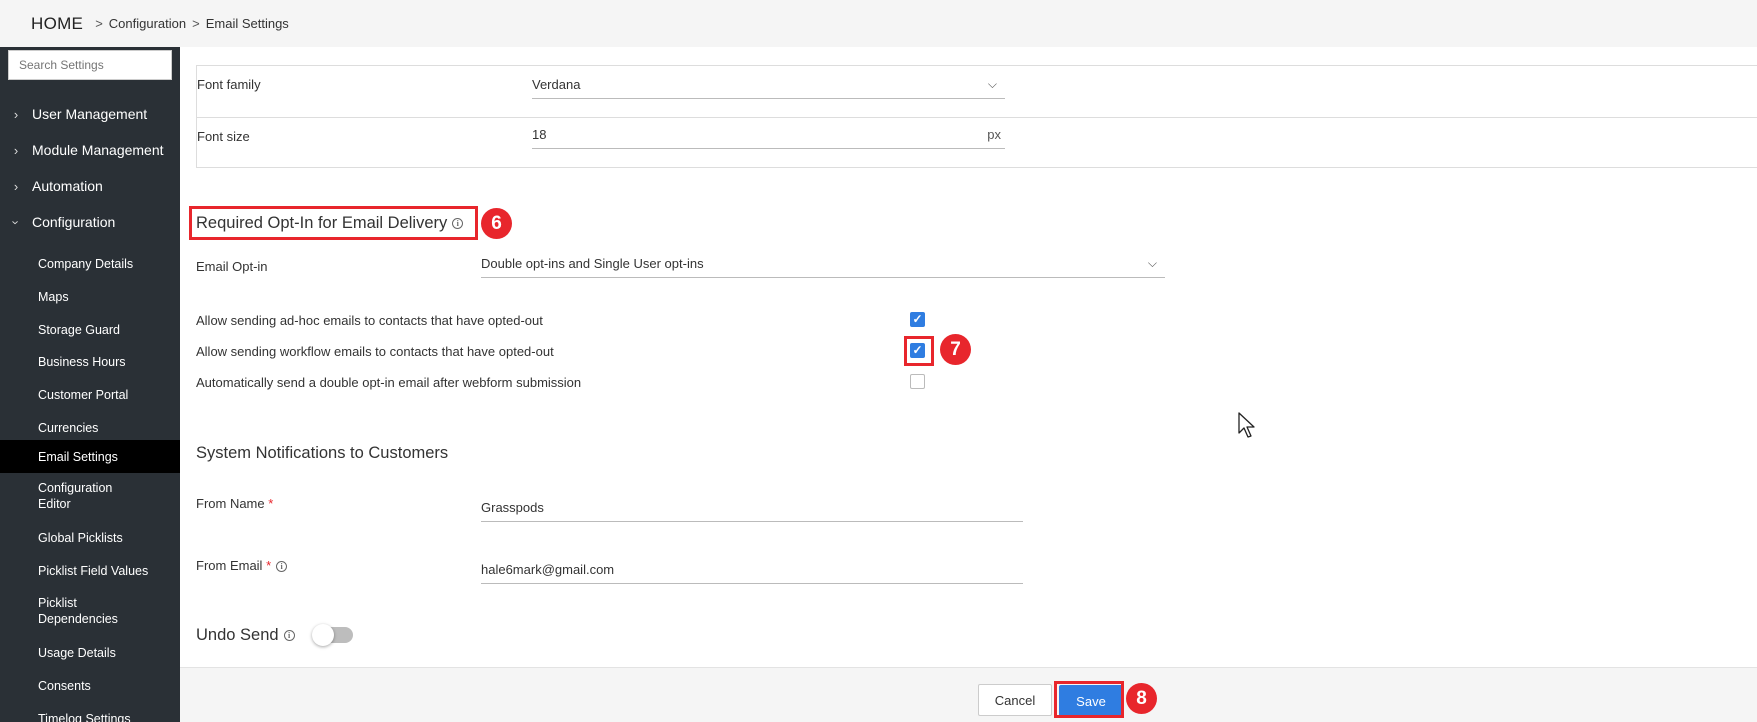 The height and width of the screenshot is (722, 1757). I want to click on sidebar-group-user-management: › User Management, so click(90, 114).